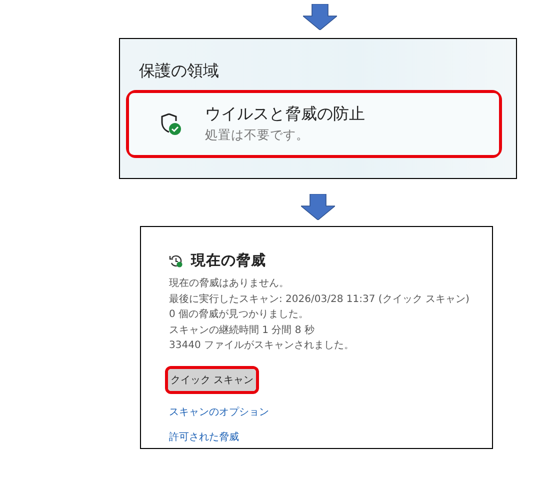 The width and height of the screenshot is (545, 480). Describe the element at coordinates (212, 379) in the screenshot. I see `quick-scan-button: クイック スキャン` at that location.